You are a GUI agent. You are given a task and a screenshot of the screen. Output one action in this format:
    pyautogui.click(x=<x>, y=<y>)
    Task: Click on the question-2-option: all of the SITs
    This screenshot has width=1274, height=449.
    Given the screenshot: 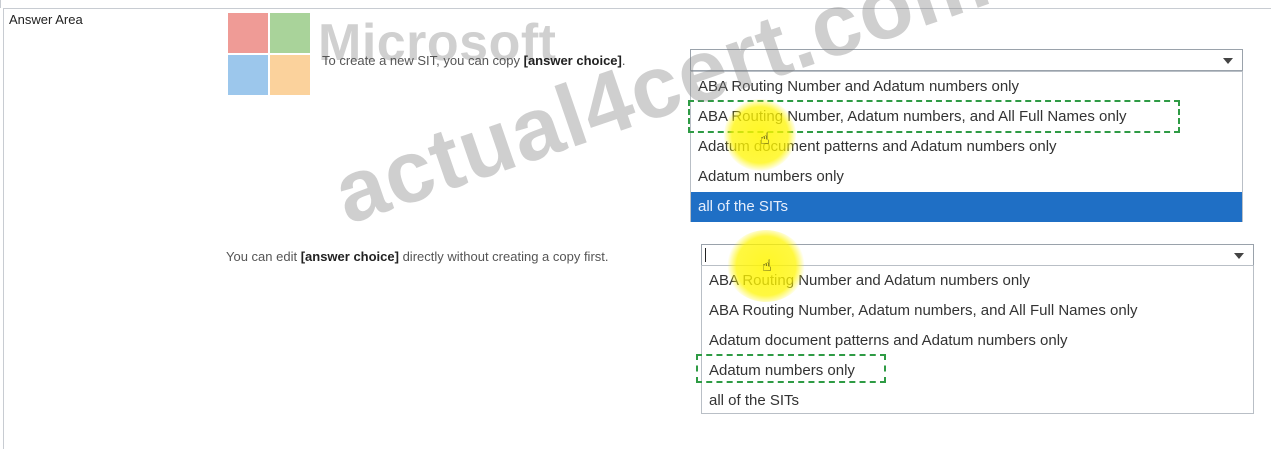 What is the action you would take?
    pyautogui.click(x=977, y=401)
    